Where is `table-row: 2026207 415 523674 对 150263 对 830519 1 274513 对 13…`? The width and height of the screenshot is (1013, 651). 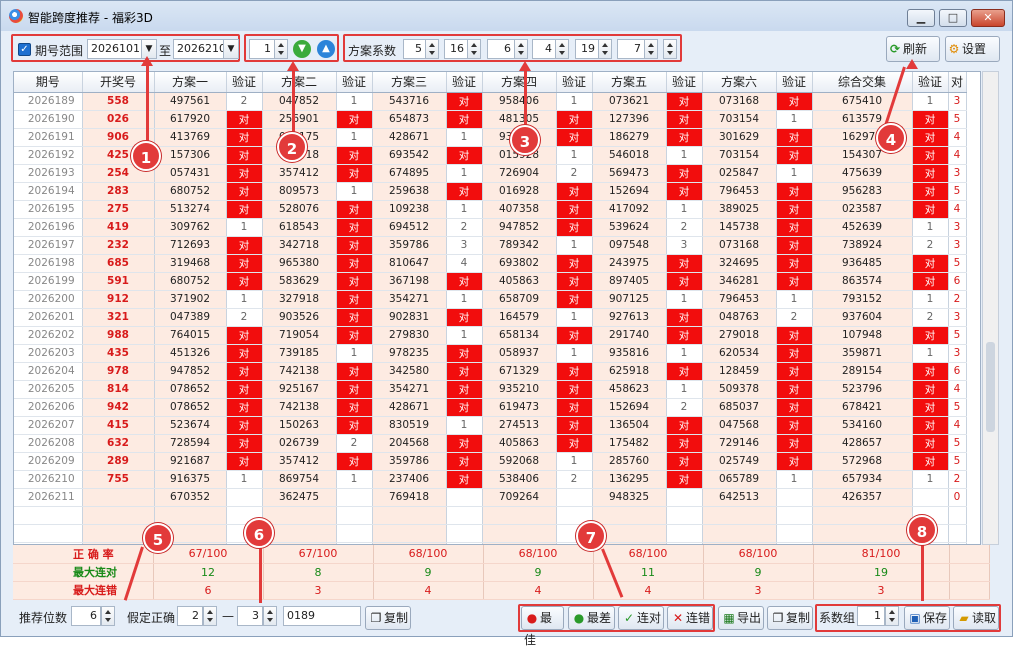
table-row: 2026207 415 523674 对 150263 对 830519 1 274513 对 13… is located at coordinates (490, 425).